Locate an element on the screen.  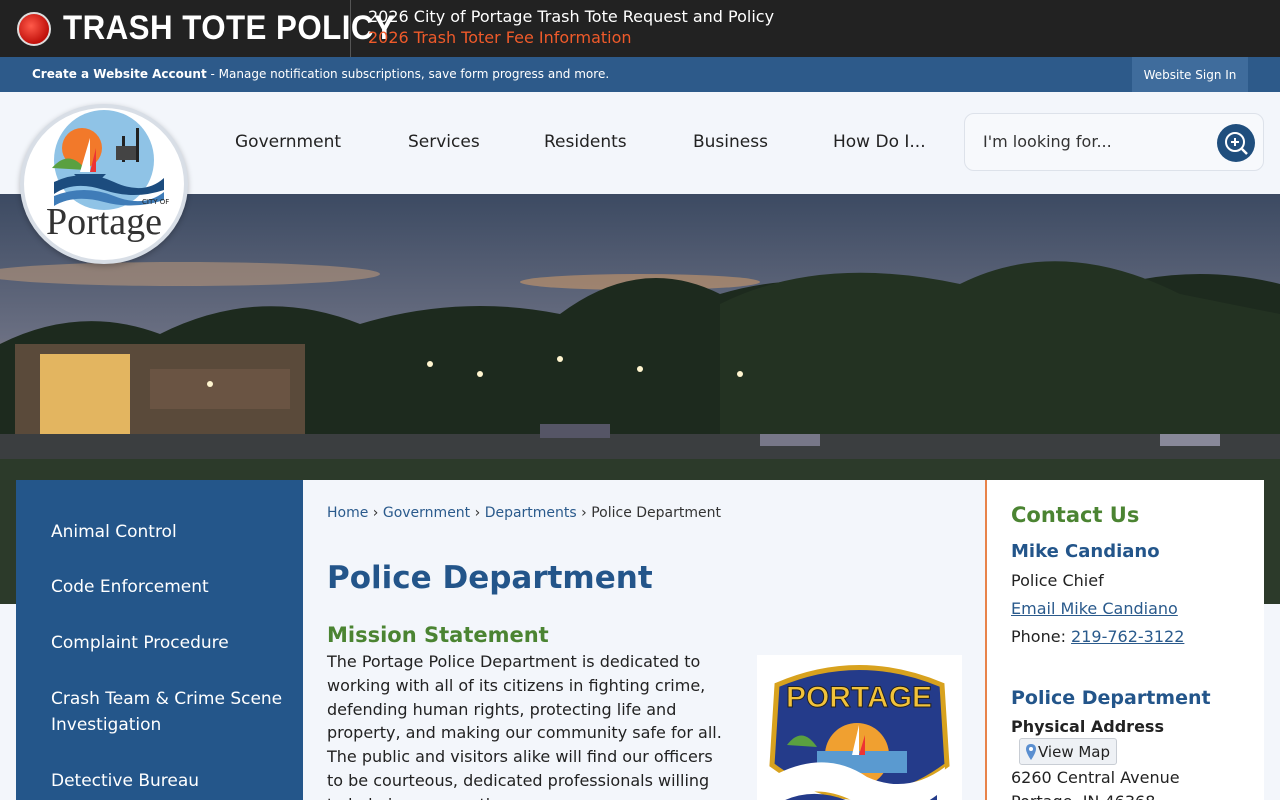
mission-heading: Mission Statement is located at coordinates (438, 635).